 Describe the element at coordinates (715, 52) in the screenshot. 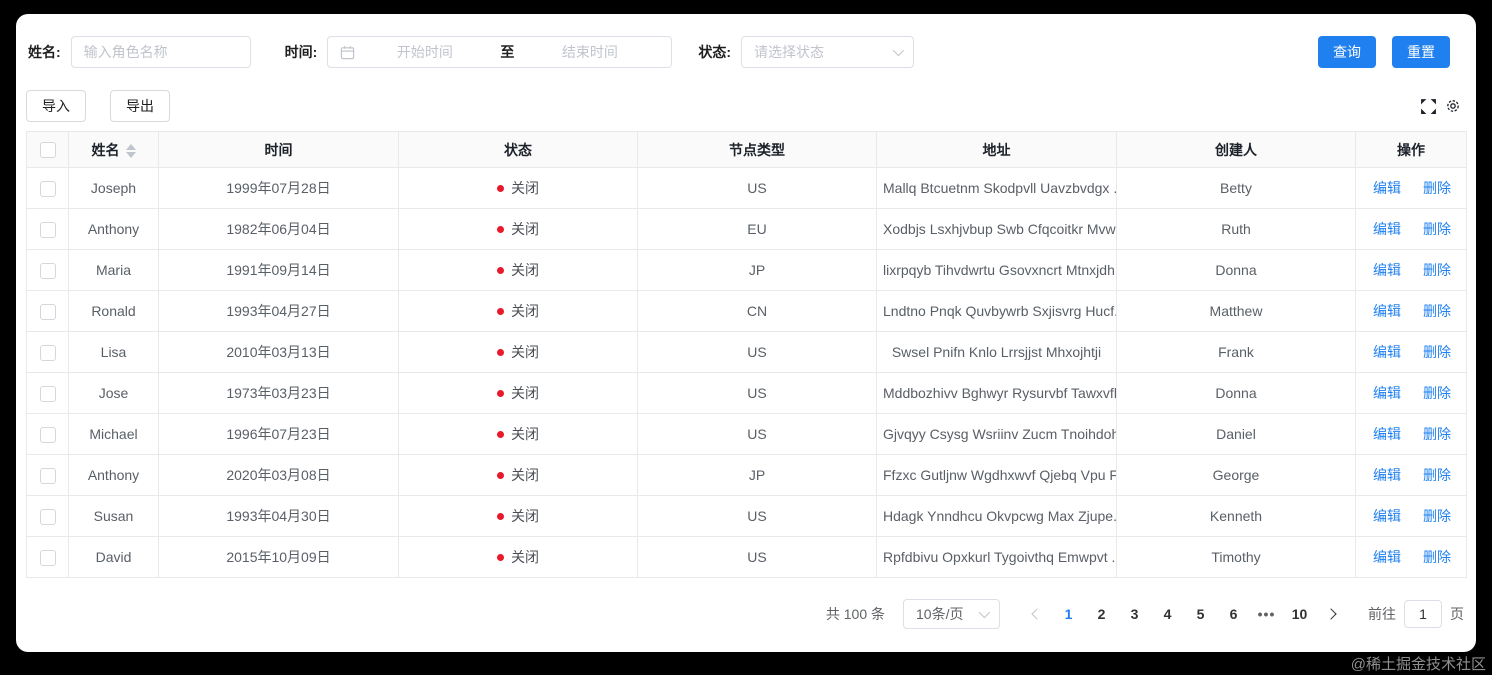

I see `status-filter-label: 状态:` at that location.